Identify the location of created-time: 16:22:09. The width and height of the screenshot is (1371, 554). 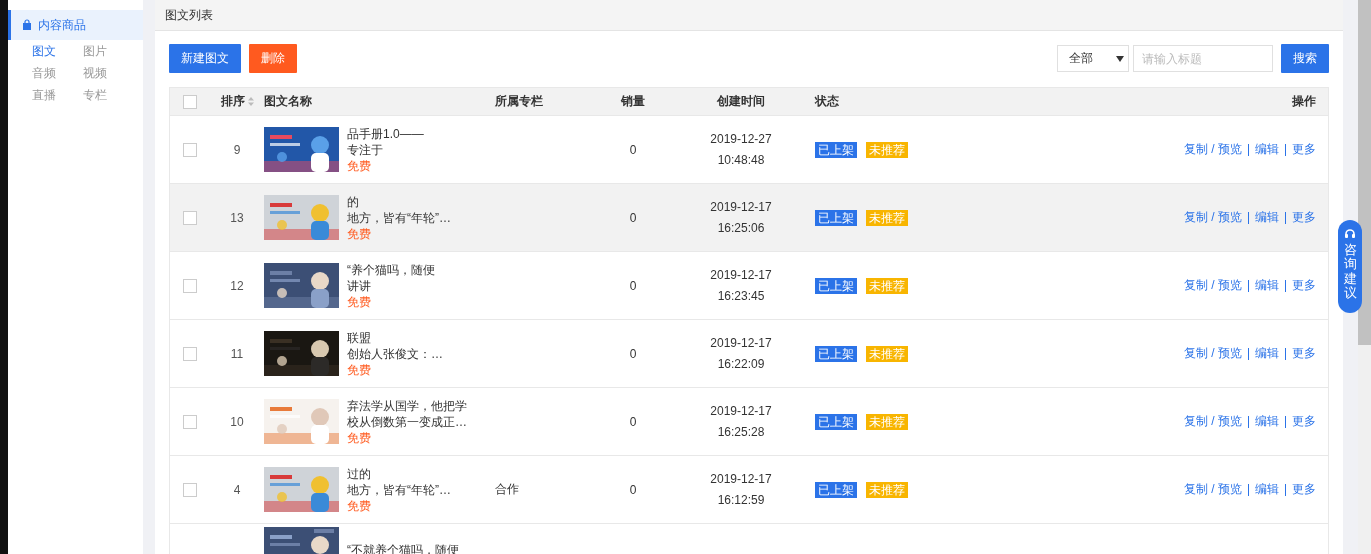
(741, 364).